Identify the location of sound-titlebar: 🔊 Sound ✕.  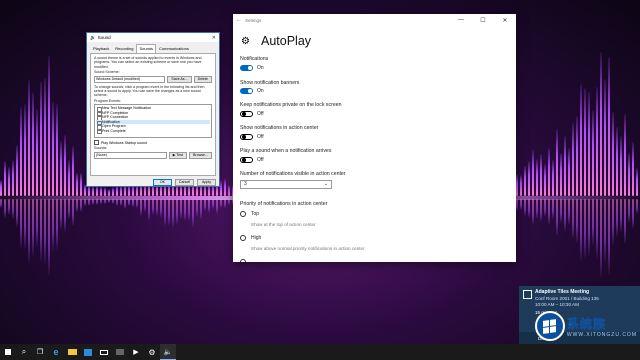
(153, 37).